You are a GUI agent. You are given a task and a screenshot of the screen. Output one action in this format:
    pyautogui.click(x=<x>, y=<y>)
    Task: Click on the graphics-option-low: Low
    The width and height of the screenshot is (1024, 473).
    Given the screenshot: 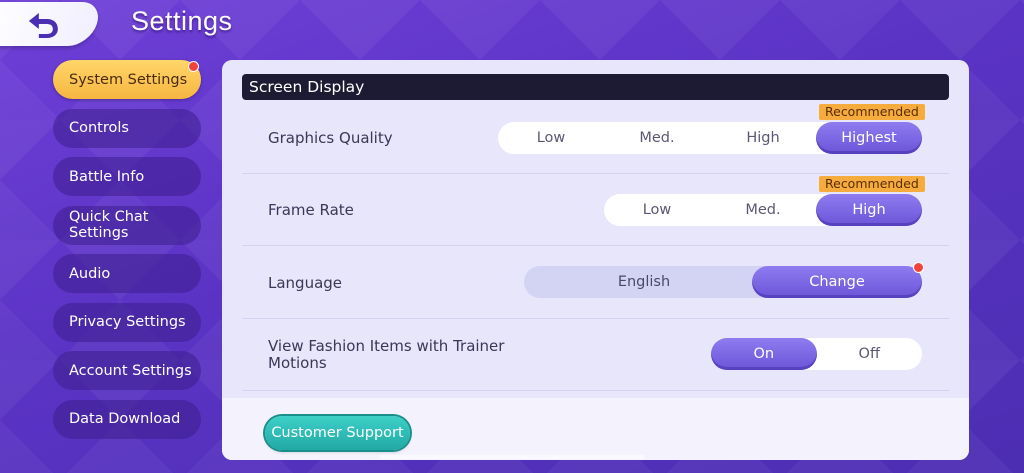 What is the action you would take?
    pyautogui.click(x=551, y=138)
    